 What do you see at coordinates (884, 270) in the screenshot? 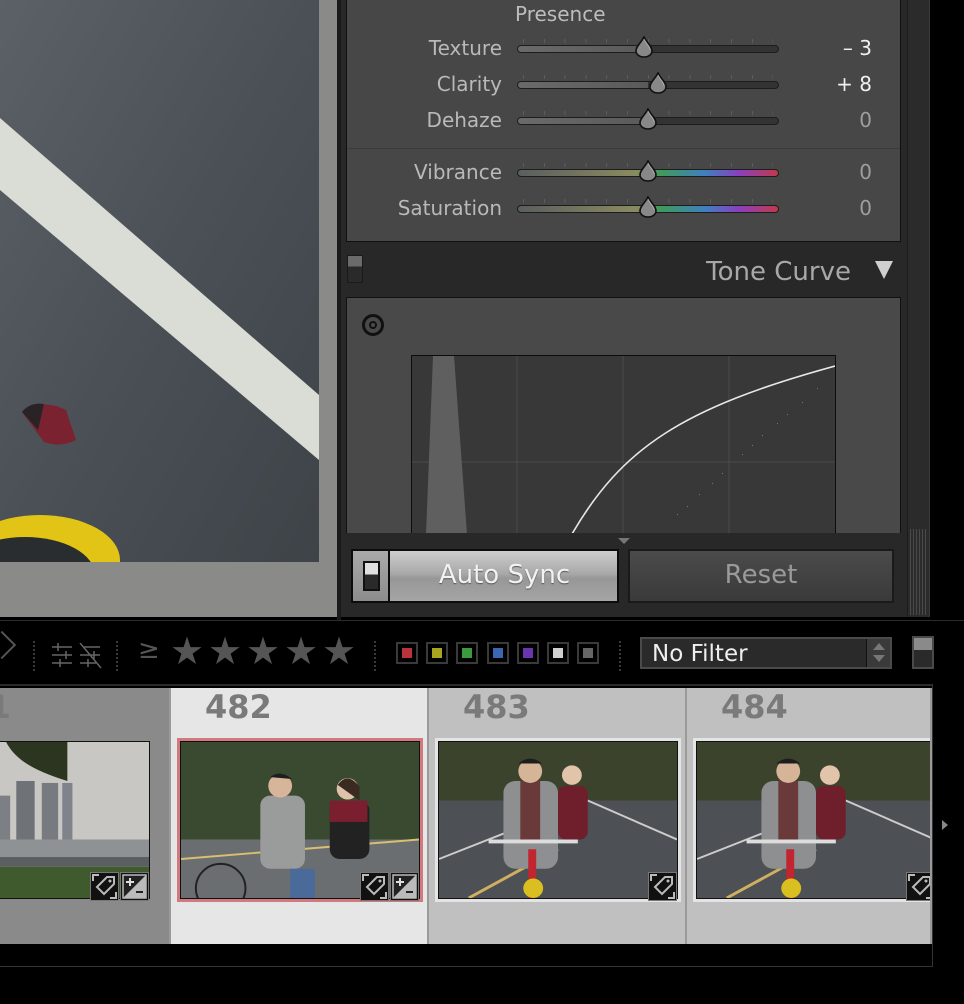
I see `triangle-down-icon` at bounding box center [884, 270].